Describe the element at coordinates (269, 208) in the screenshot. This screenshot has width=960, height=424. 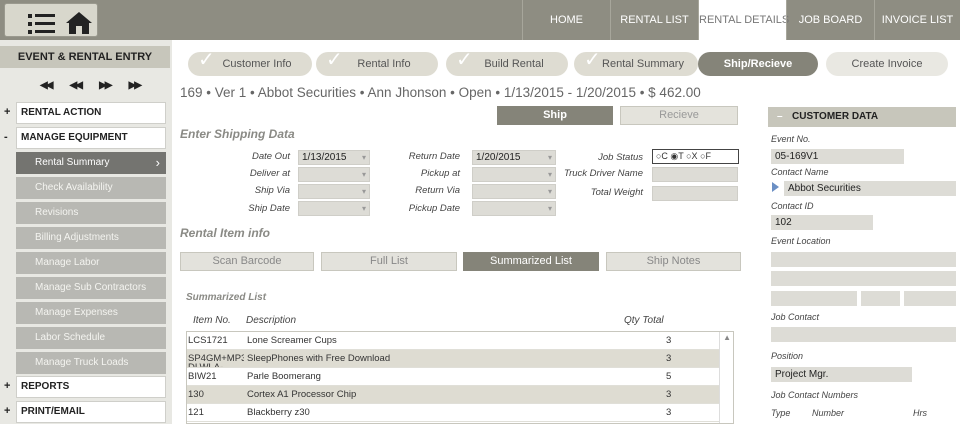
I see `ship-date-label: Ship Date` at that location.